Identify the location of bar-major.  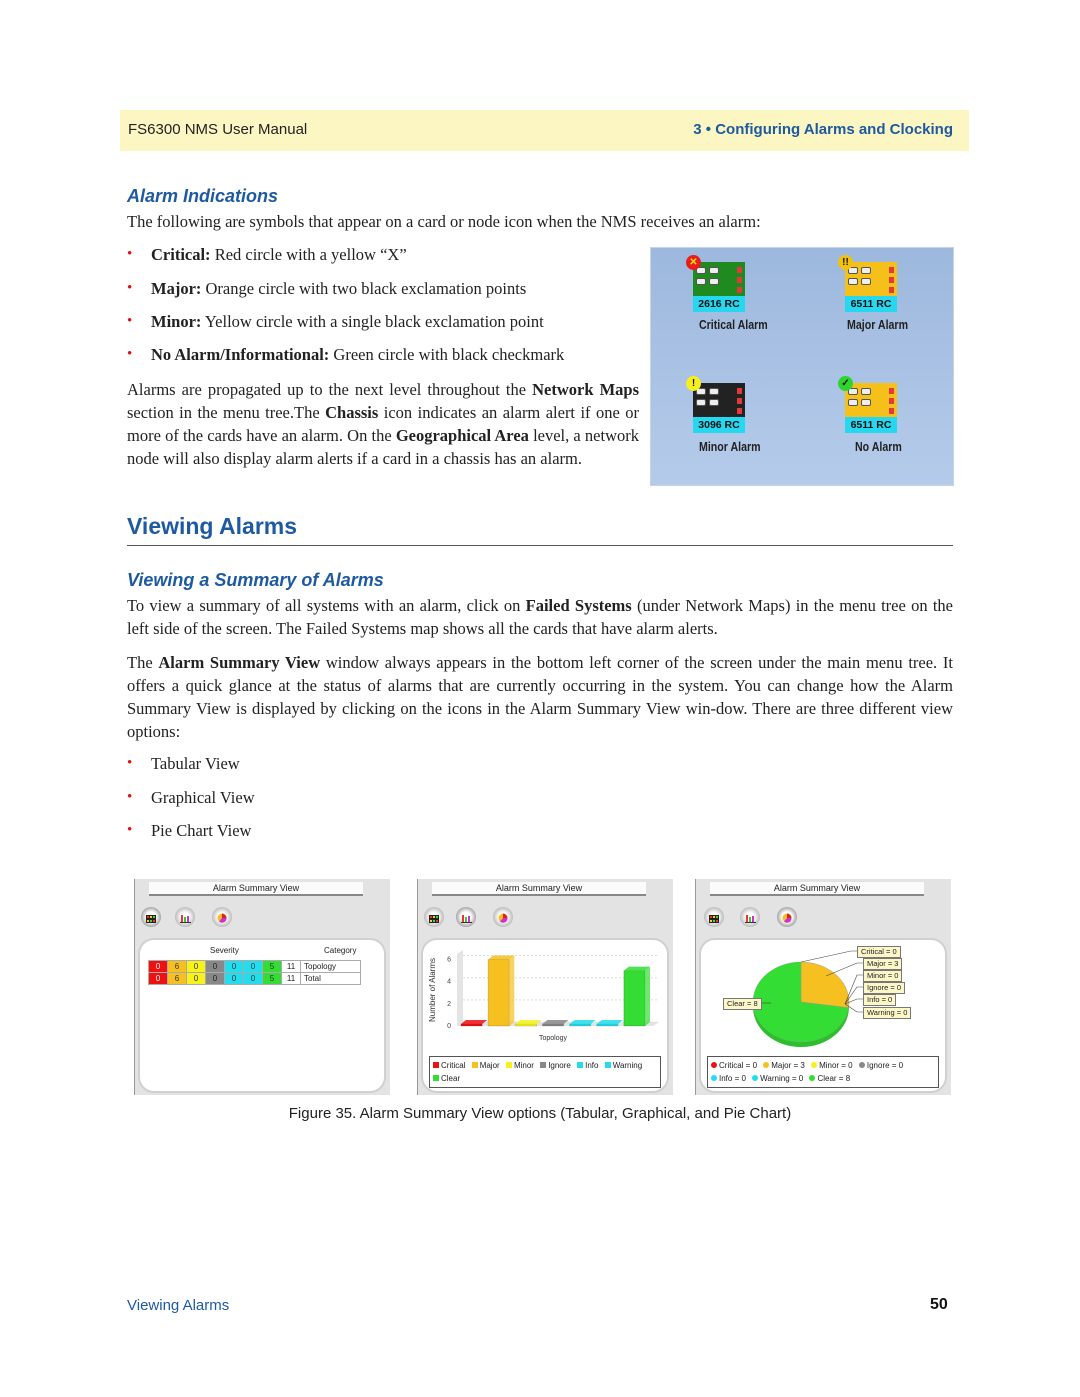
(498, 993).